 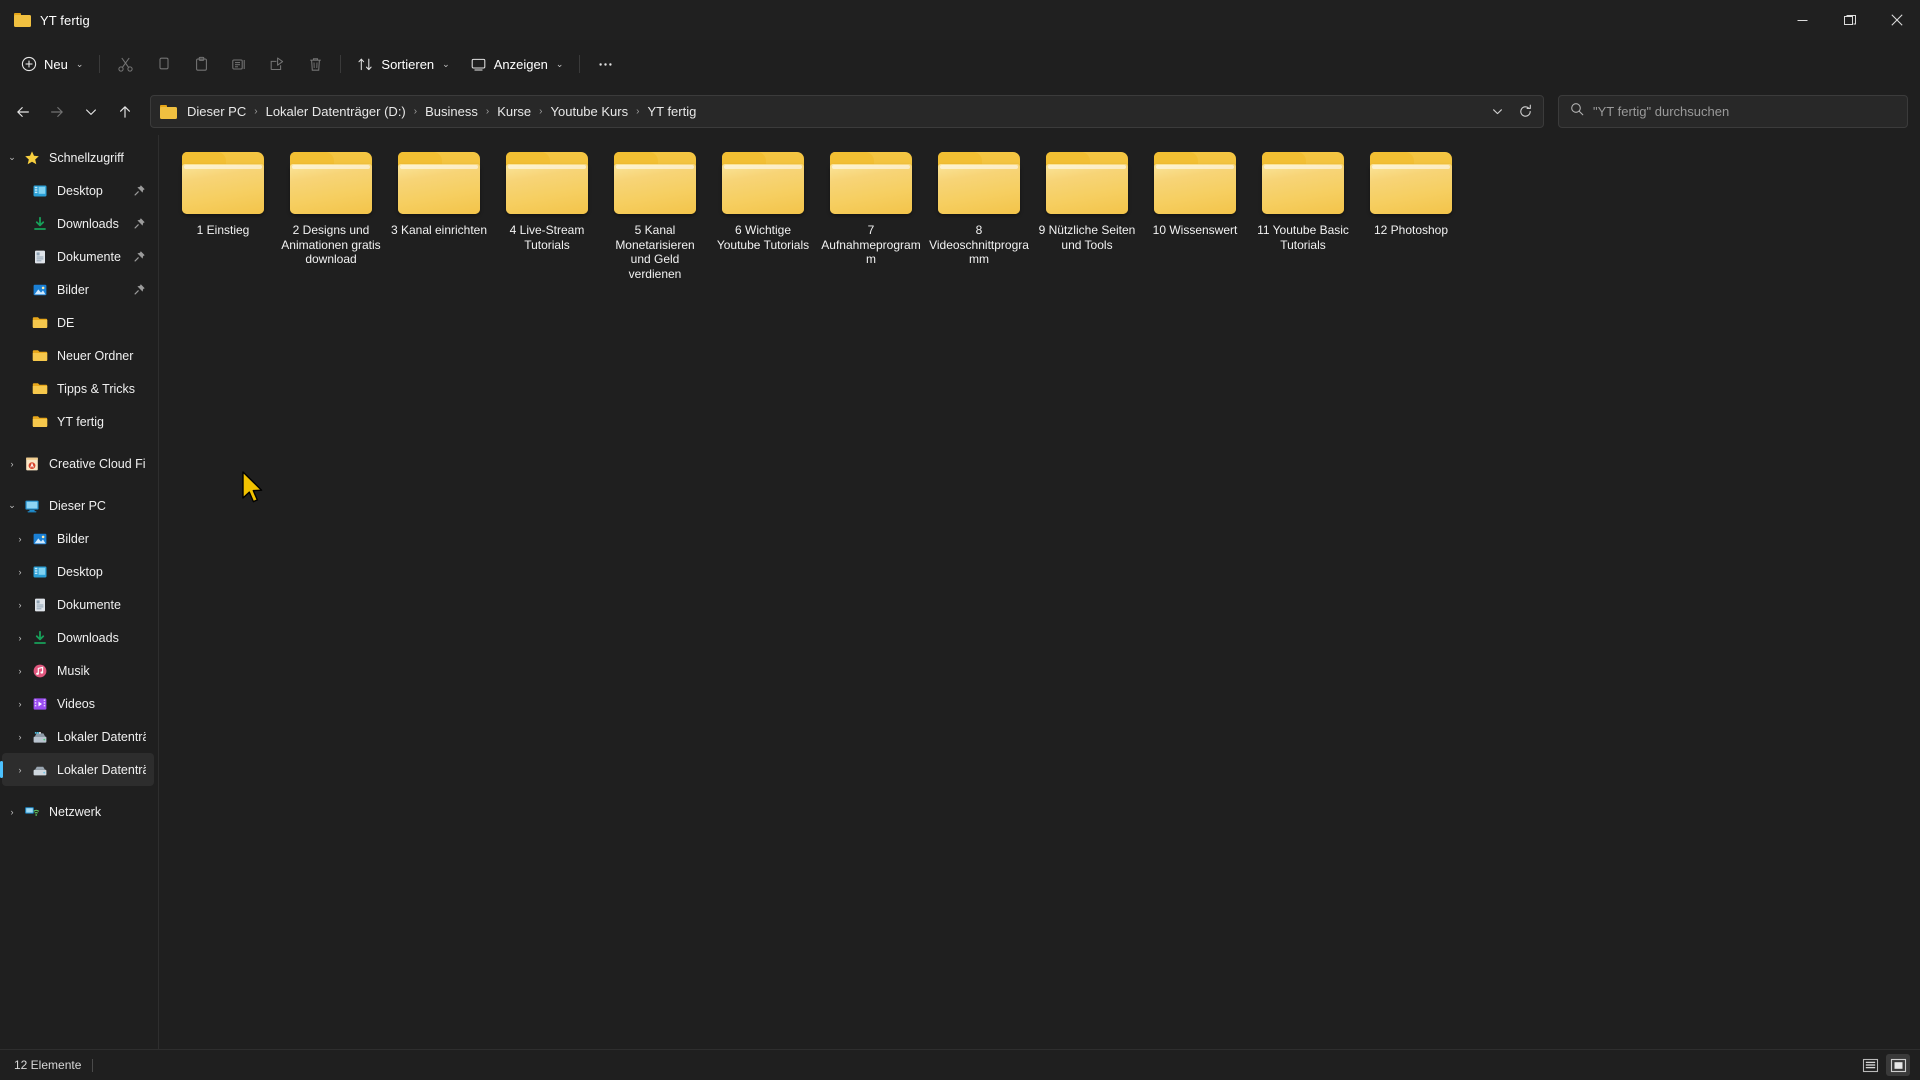 What do you see at coordinates (32, 464) in the screenshot?
I see `creative-cloud-icon` at bounding box center [32, 464].